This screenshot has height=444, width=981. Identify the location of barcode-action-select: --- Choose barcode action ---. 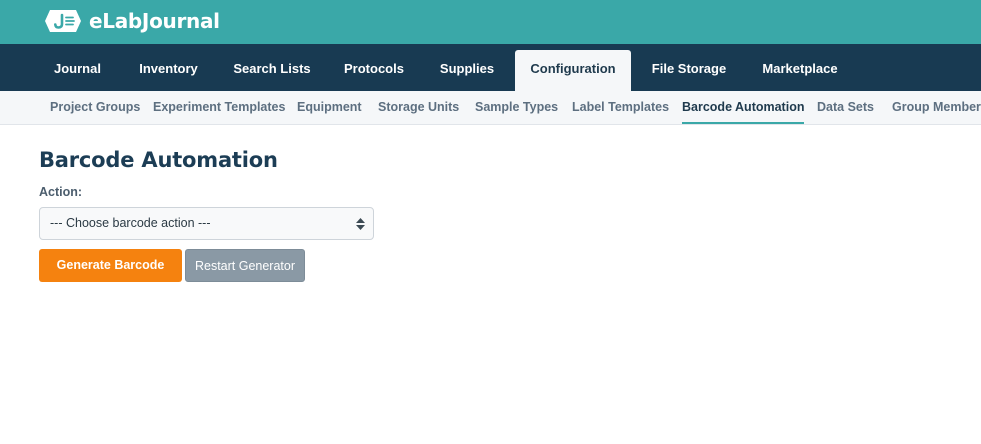
(206, 223).